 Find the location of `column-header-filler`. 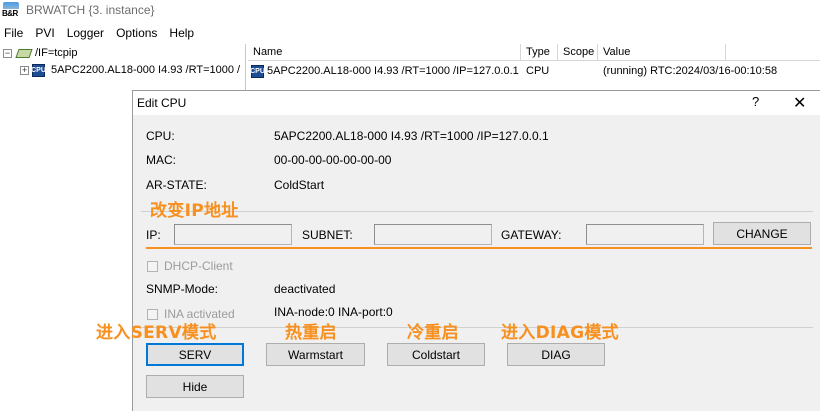

column-header-filler is located at coordinates (773, 52).